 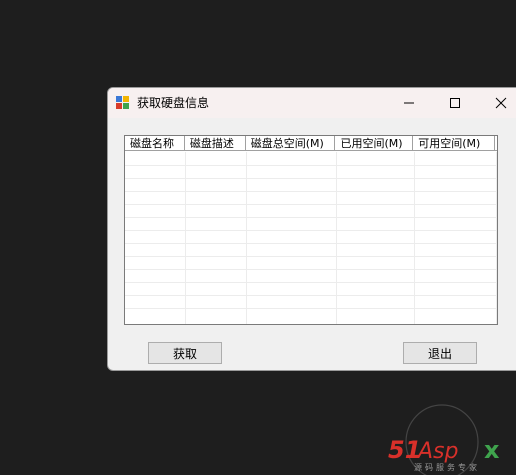 What do you see at coordinates (215, 143) in the screenshot?
I see `column-header-disk-description: 磁盘描述` at bounding box center [215, 143].